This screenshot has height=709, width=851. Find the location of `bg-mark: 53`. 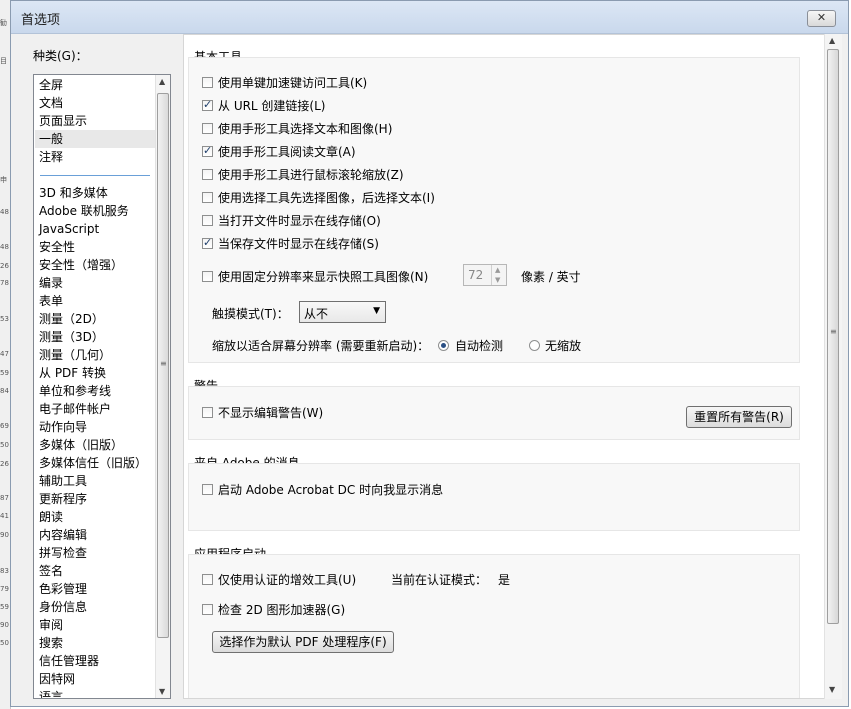

bg-mark: 53 is located at coordinates (4, 319).